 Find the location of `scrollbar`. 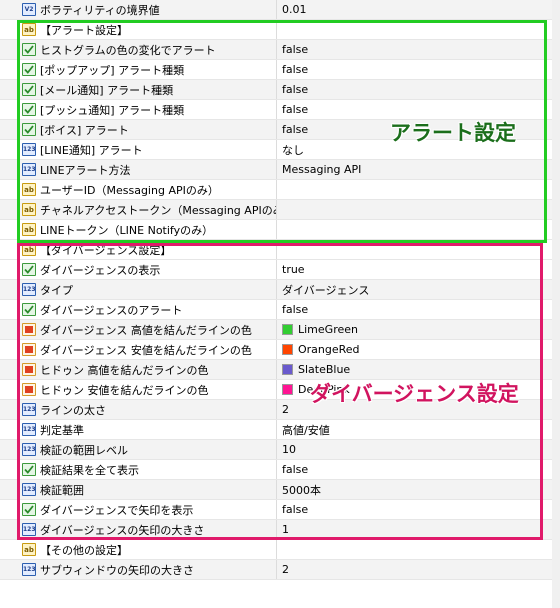

scrollbar is located at coordinates (556, 304).